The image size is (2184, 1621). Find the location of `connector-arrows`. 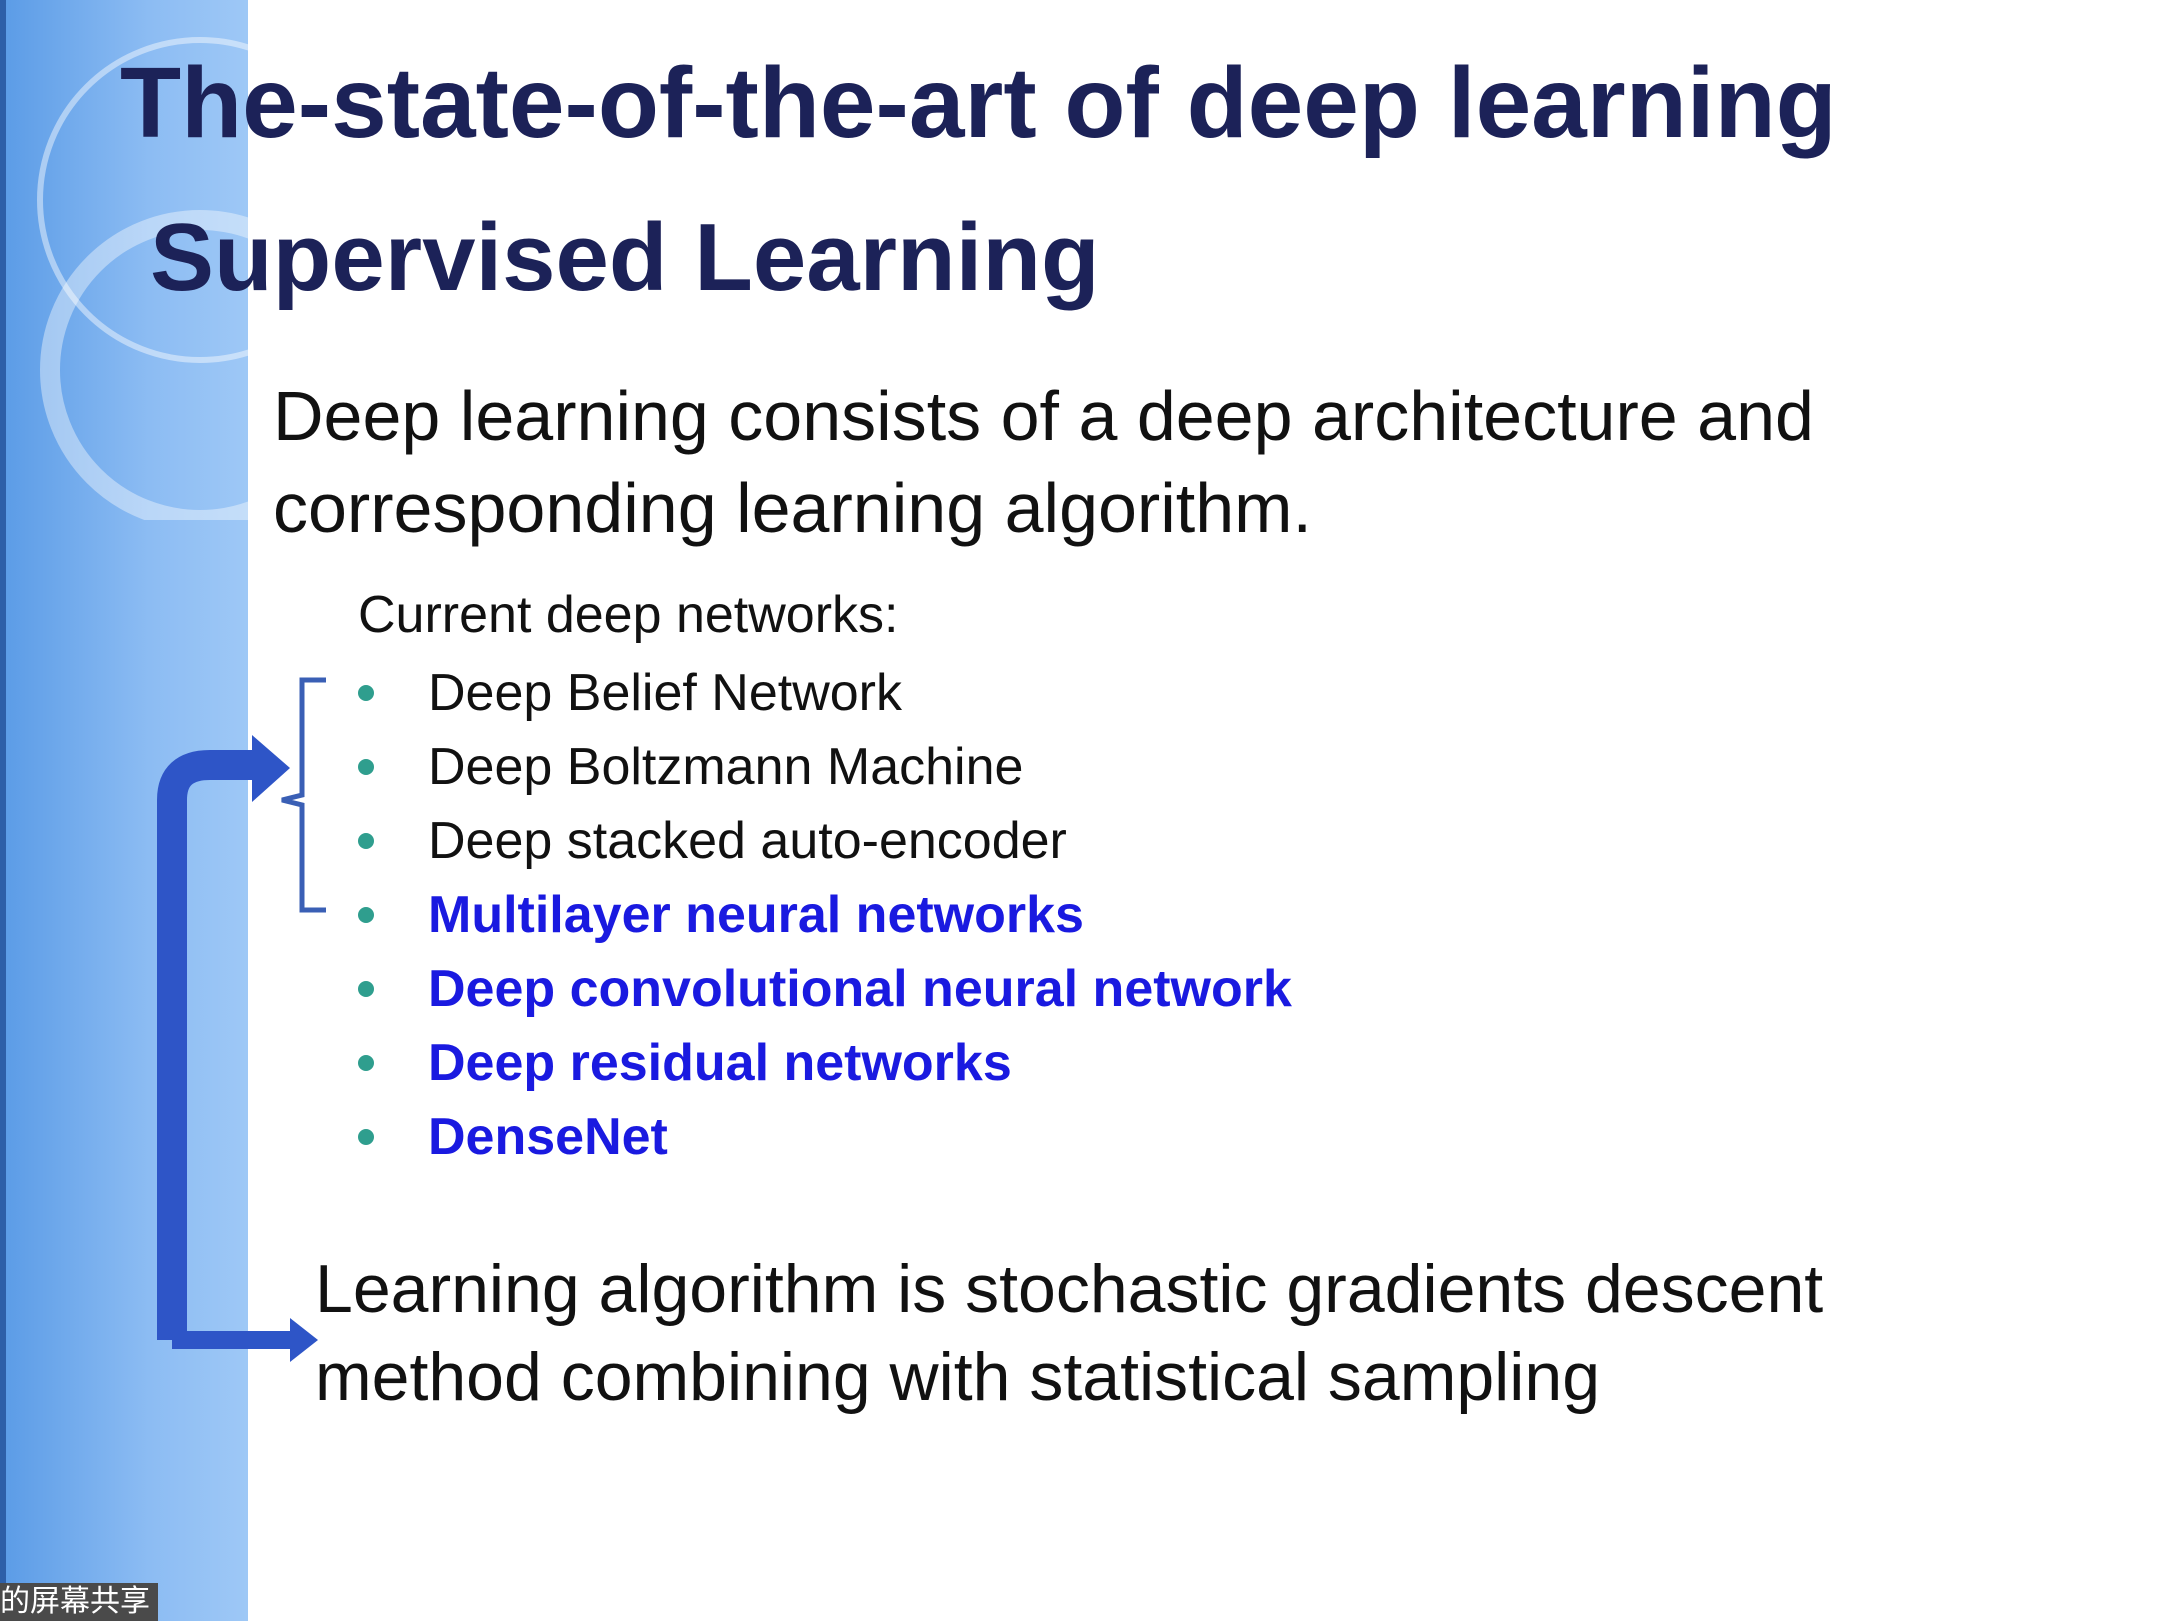

connector-arrows is located at coordinates (241, 1019).